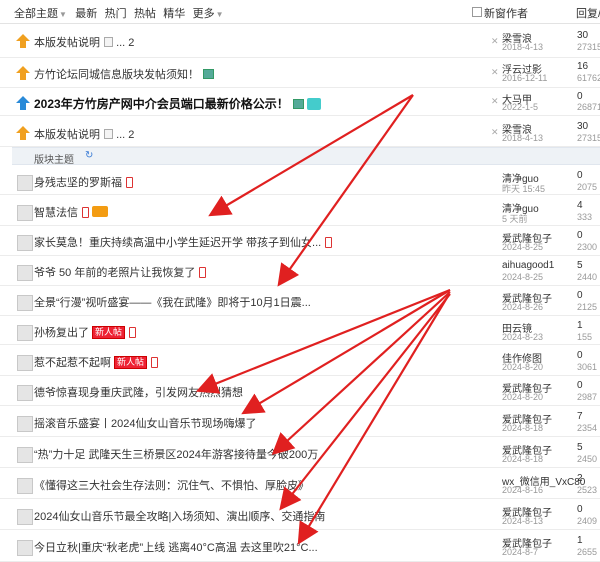 Image resolution: width=600 pixels, height=562 pixels. Describe the element at coordinates (520, 552) in the screenshot. I see `post-date: 2024-8-7` at that location.